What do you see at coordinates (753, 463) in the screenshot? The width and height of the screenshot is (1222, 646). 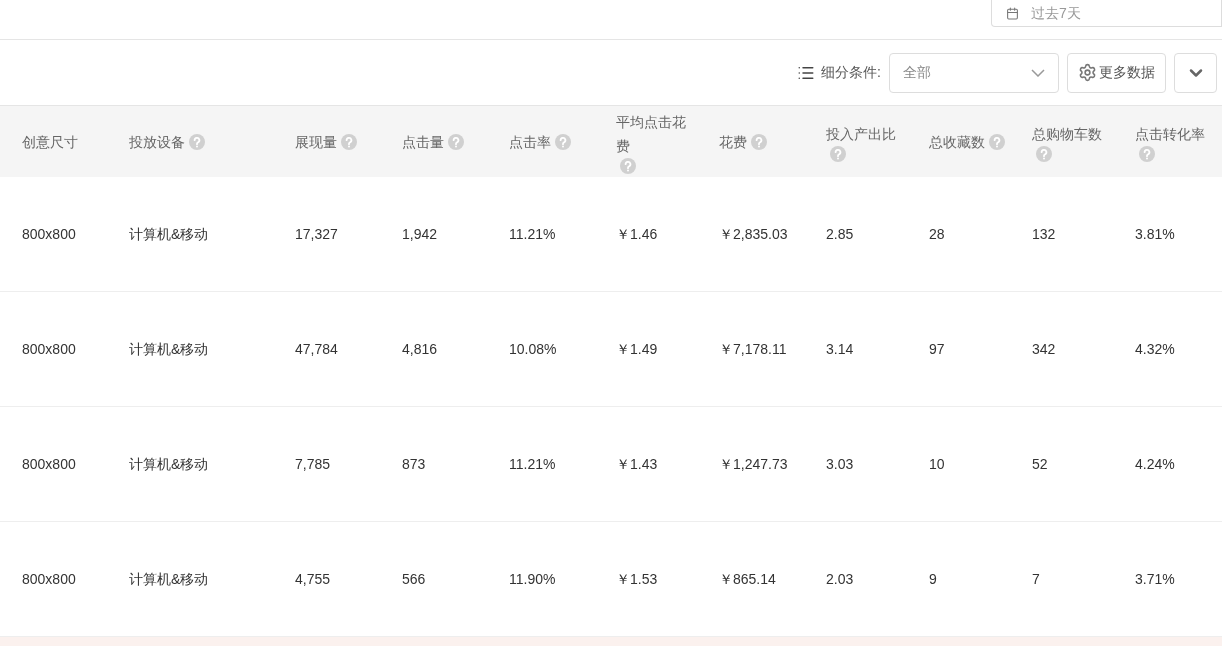 I see `table-cell: ￥1,247.73` at bounding box center [753, 463].